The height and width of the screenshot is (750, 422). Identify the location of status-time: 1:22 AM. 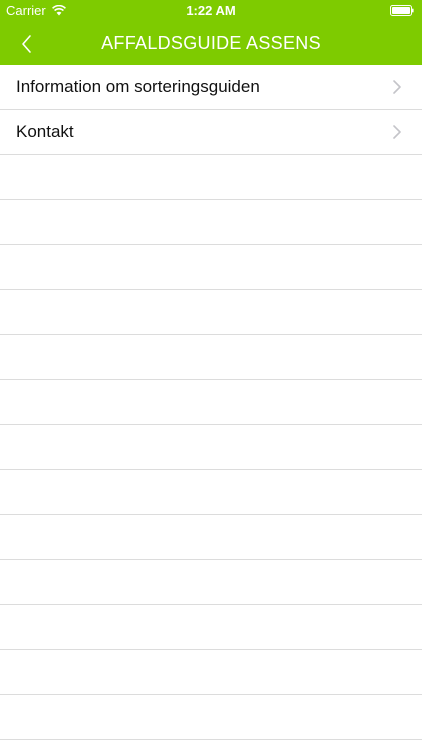
(211, 10).